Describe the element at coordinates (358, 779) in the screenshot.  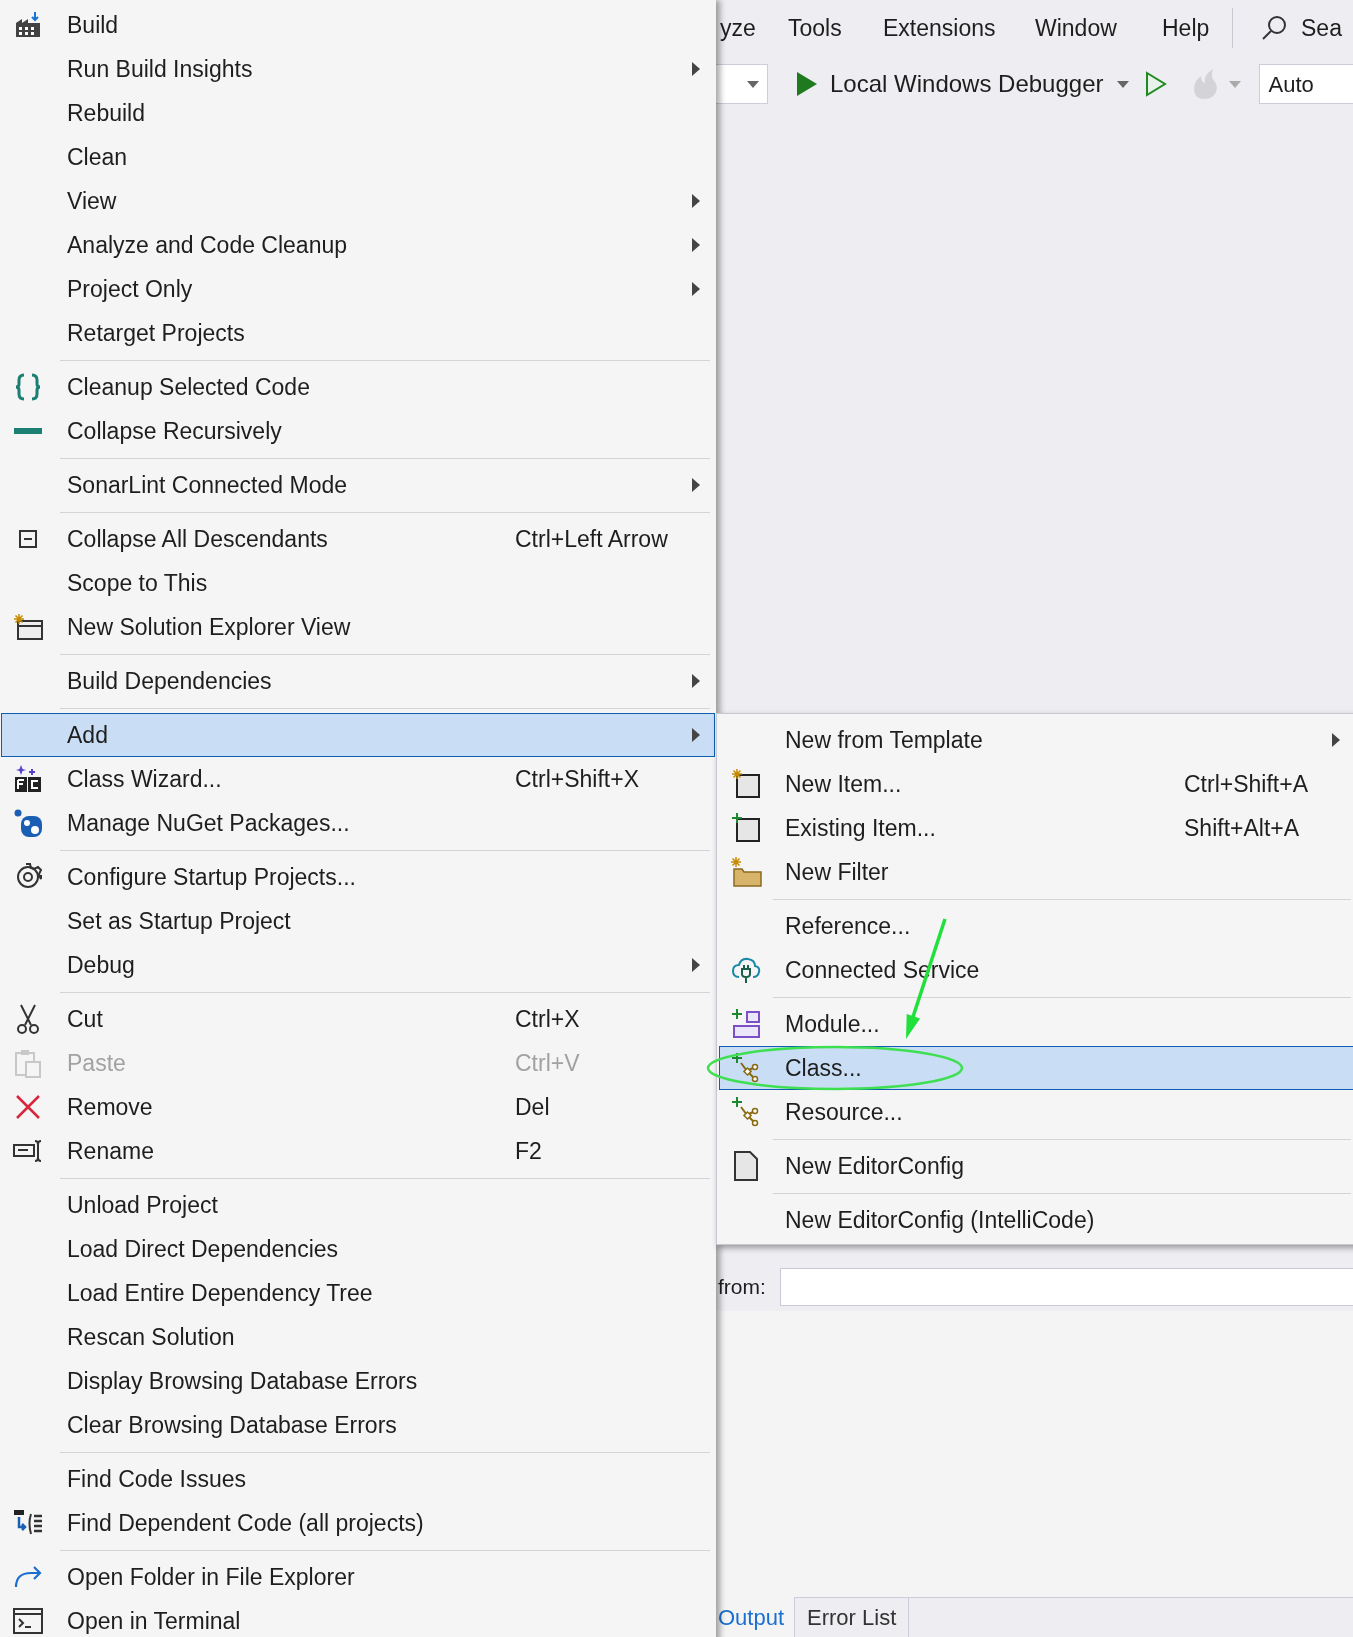
I see `menu-item: Class Wizard... Ctrl+Shift+X` at that location.